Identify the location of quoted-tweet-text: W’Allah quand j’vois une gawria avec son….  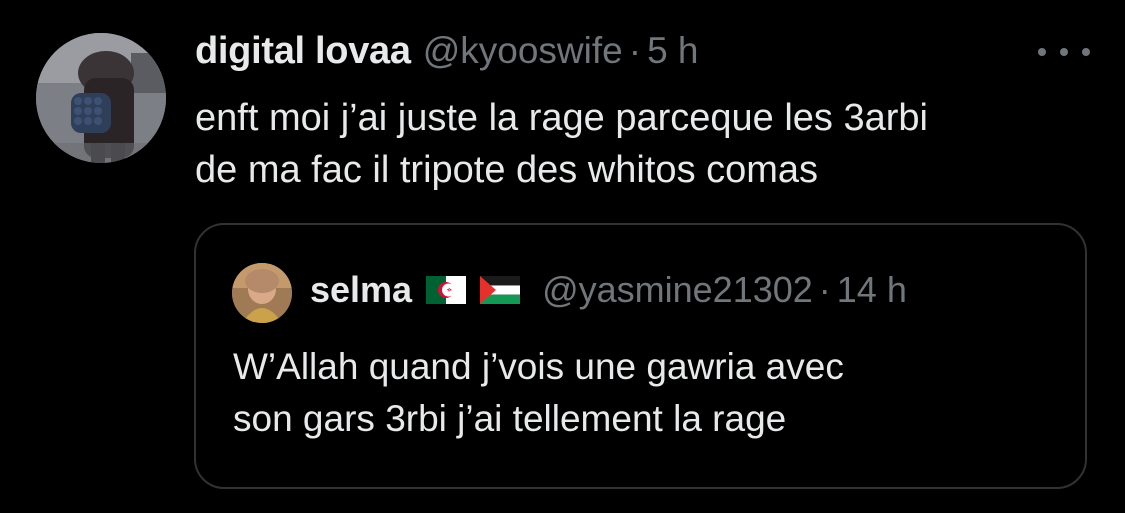
(538, 393).